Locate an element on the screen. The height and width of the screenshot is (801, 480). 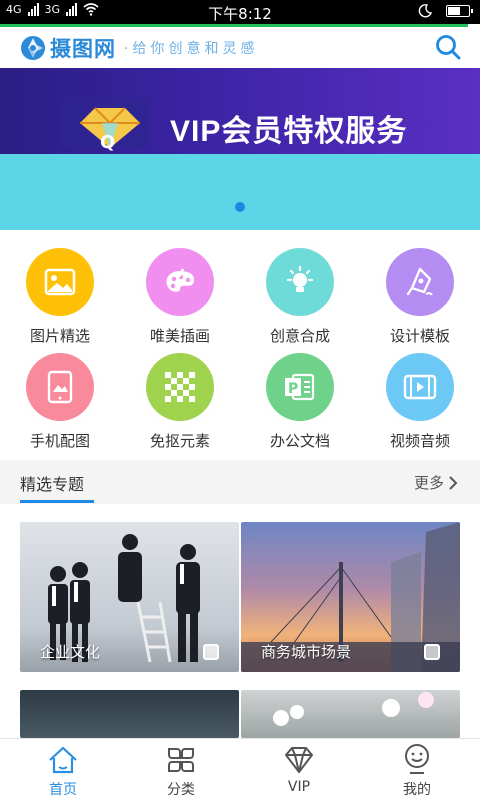
category-pictures: 图片精选 is located at coordinates (60, 297).